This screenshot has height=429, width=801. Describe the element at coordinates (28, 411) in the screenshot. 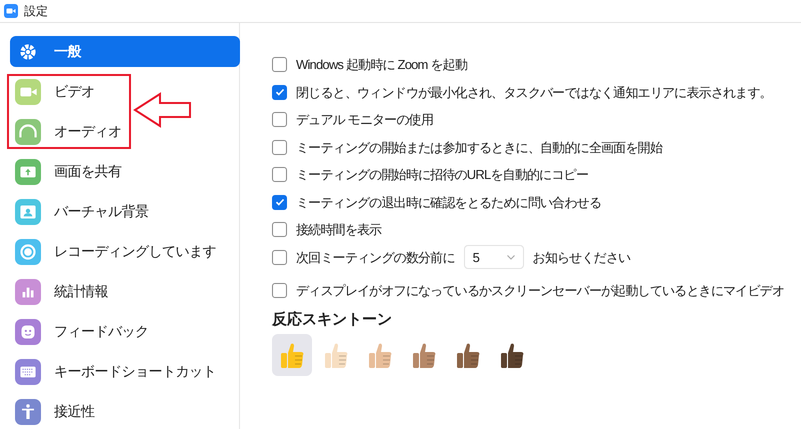

I see `accessibility-icon` at that location.